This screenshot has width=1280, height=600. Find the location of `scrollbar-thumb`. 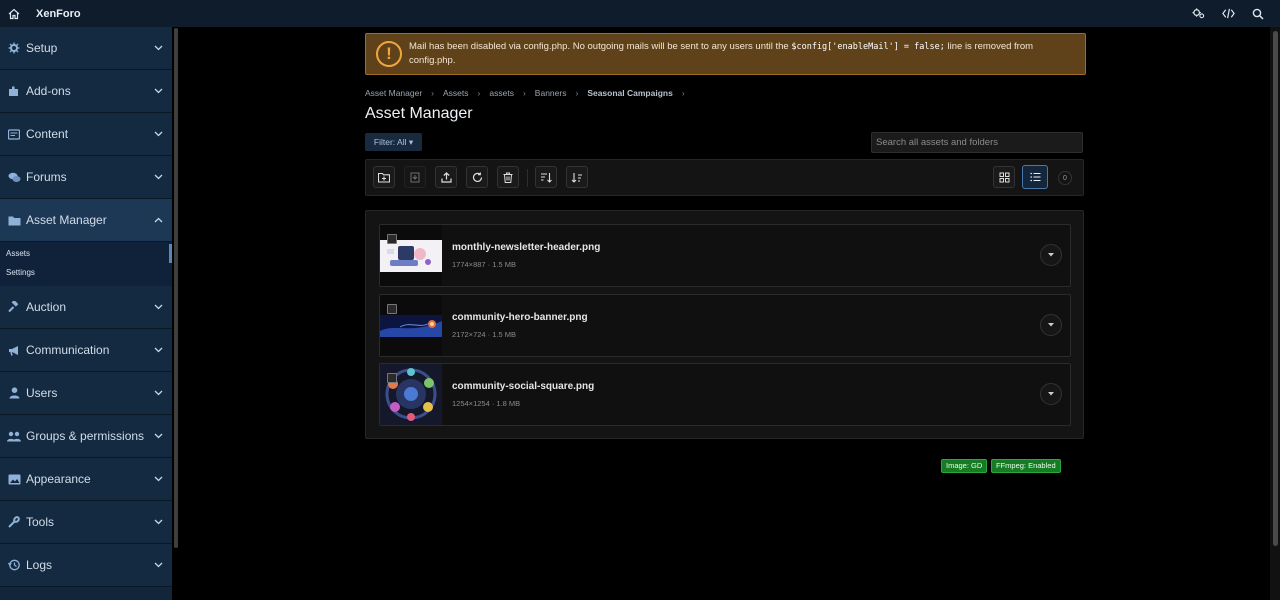

scrollbar-thumb is located at coordinates (1275, 288).